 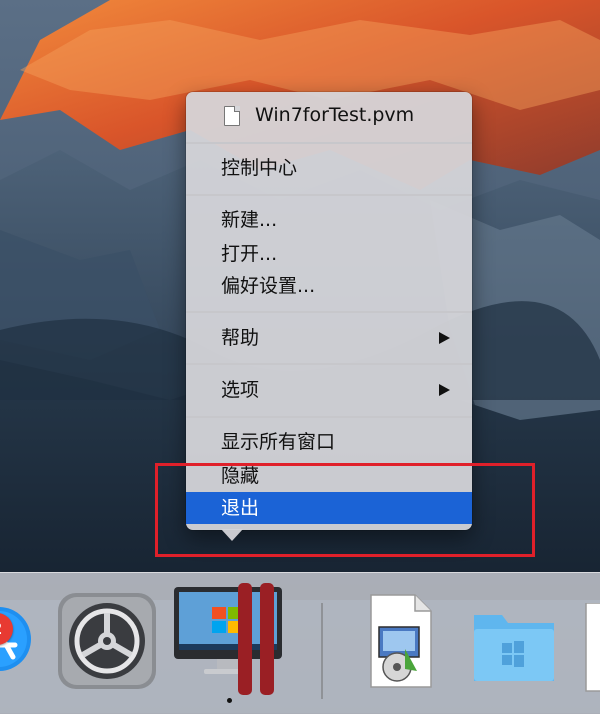 I want to click on menu-item-label: 选项, so click(x=240, y=390).